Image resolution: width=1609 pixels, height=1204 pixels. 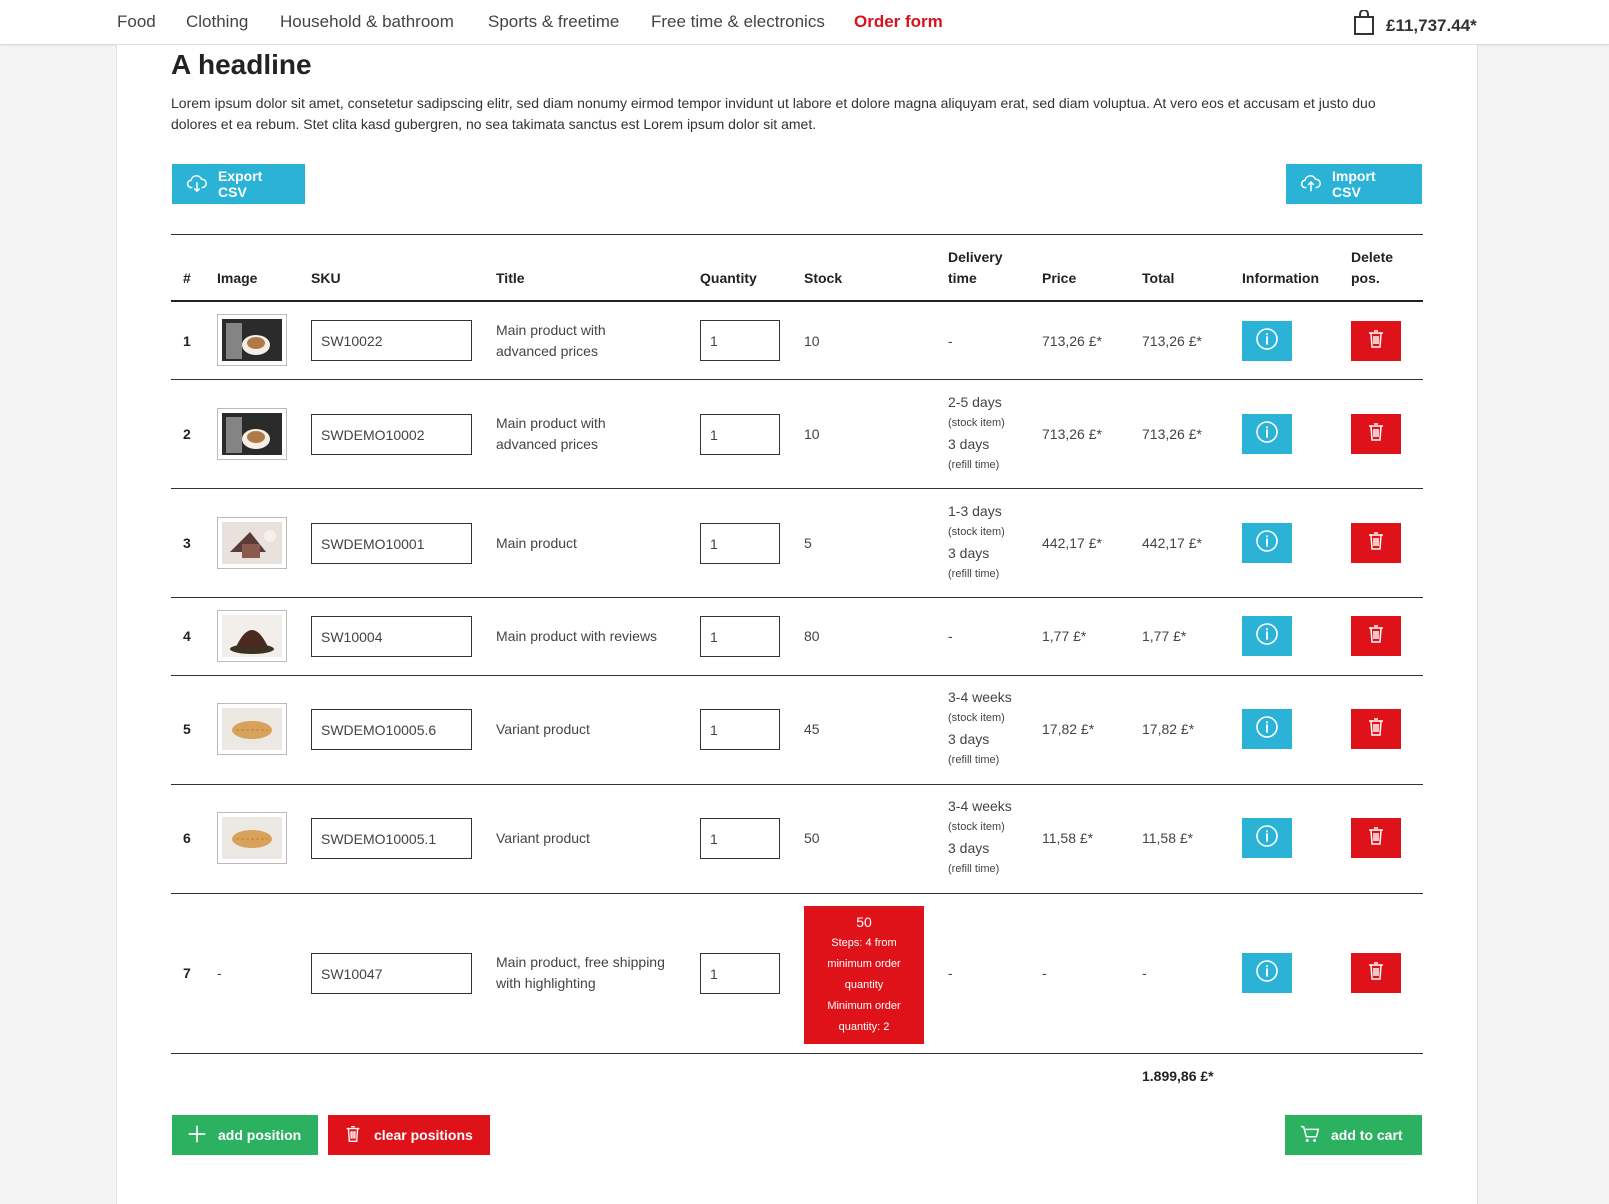 What do you see at coordinates (1354, 184) in the screenshot?
I see `import-csv-button: Import CSV` at bounding box center [1354, 184].